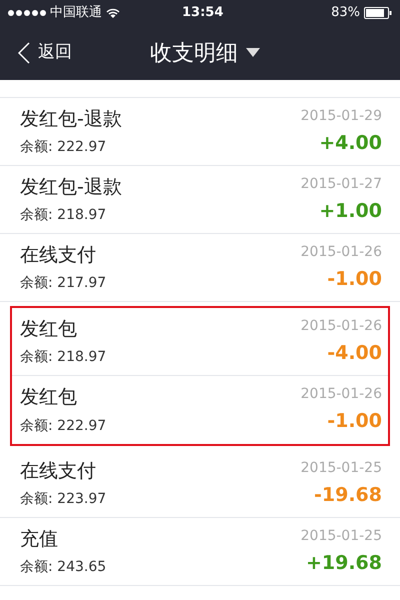  I want to click on chevron-left-icon, so click(24, 53).